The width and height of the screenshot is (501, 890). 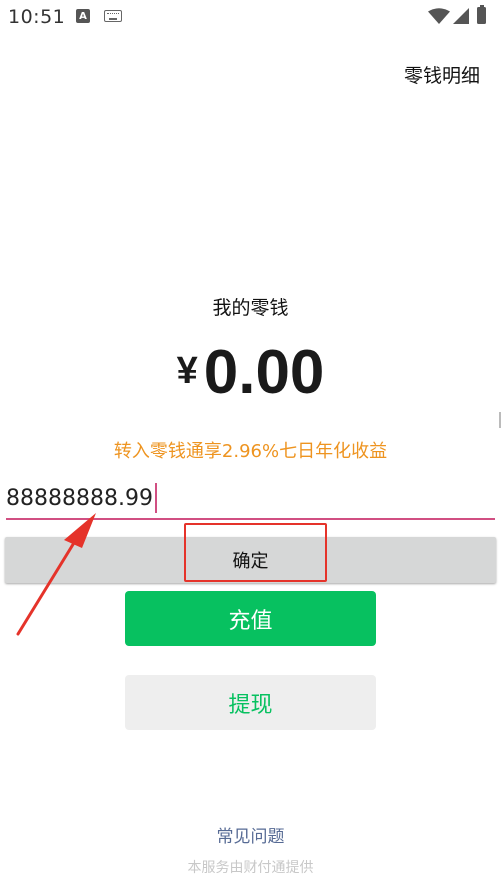 I want to click on promo-text: 转入零钱通享2.96%七日年化收益, so click(x=250, y=450).